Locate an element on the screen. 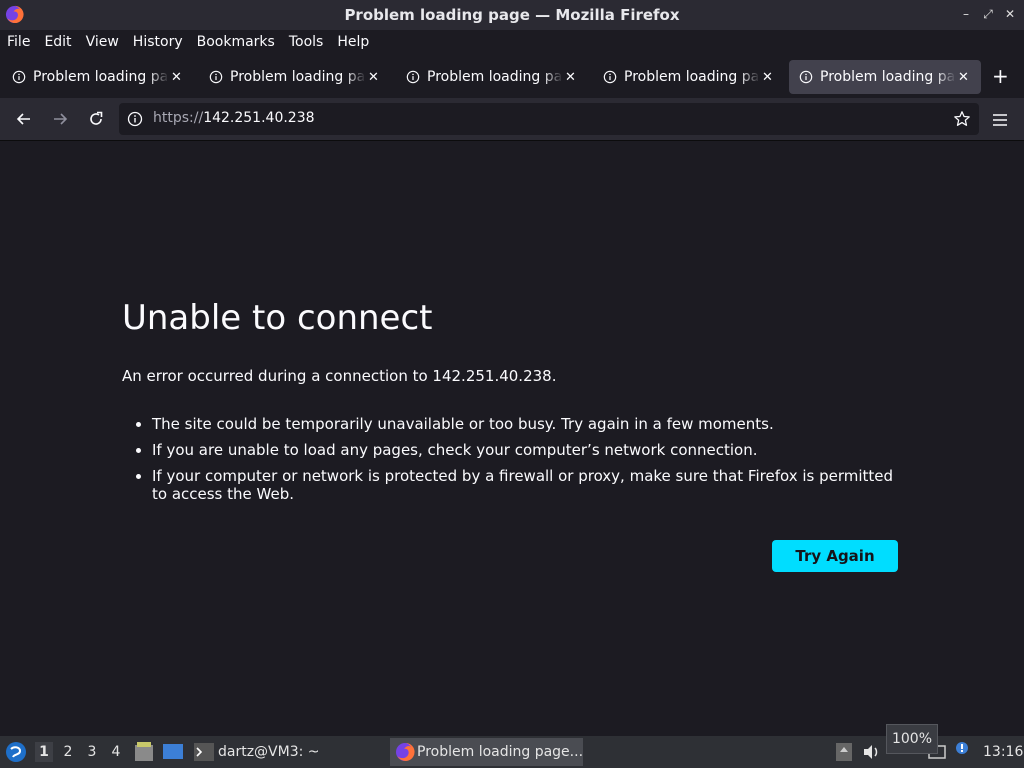  new-tab-icon: + is located at coordinates (1000, 76).